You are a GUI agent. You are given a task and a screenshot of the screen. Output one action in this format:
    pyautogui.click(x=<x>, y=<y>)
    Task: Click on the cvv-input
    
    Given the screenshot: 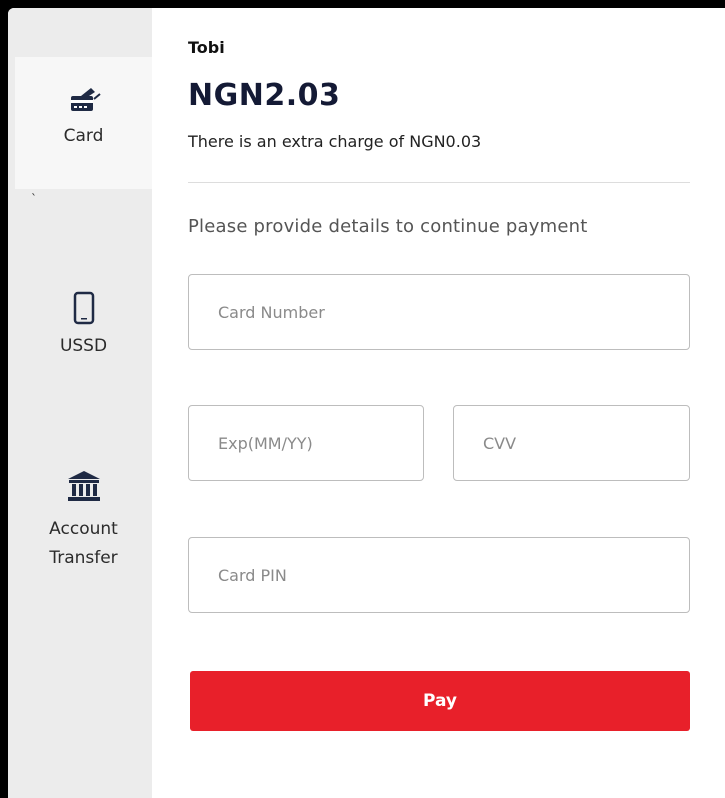 What is the action you would take?
    pyautogui.click(x=571, y=443)
    